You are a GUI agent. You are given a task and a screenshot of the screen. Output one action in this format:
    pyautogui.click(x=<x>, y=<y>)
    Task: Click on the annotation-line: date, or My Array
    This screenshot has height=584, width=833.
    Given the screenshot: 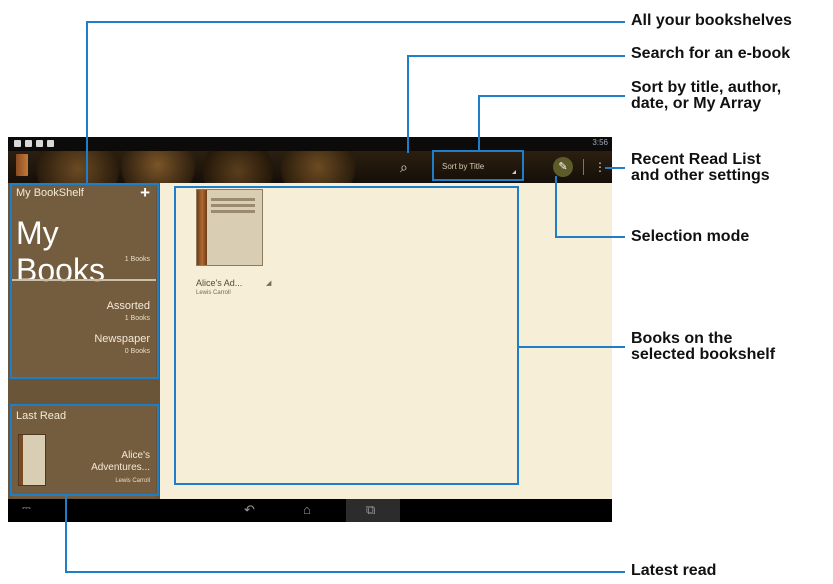 What is the action you would take?
    pyautogui.click(x=696, y=103)
    